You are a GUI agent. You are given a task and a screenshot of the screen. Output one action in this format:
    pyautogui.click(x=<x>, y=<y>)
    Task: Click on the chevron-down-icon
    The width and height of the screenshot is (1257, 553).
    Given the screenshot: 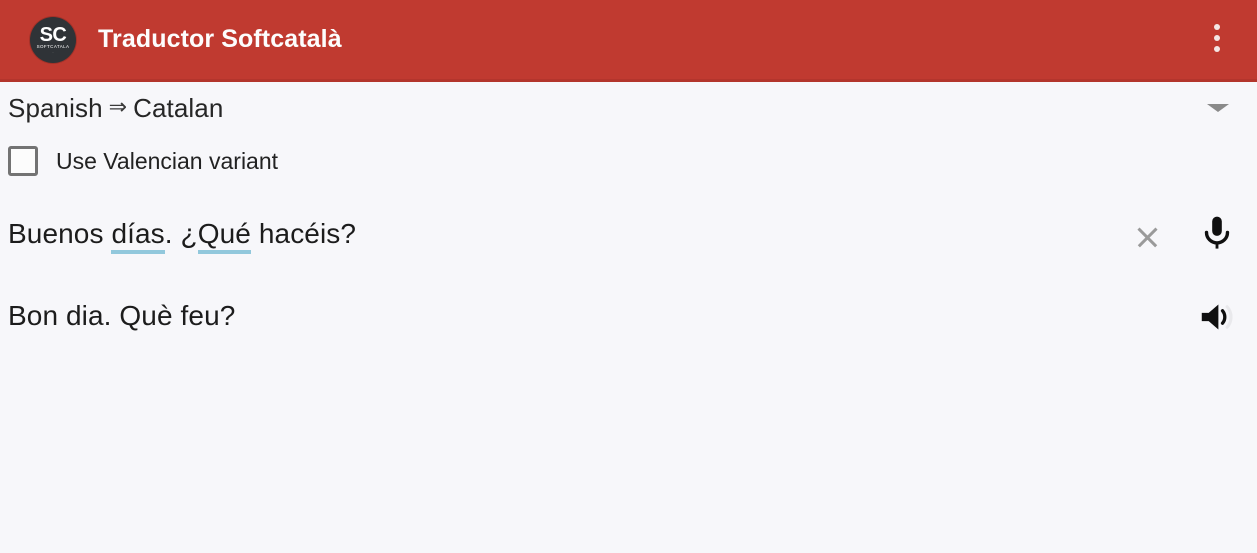 What is the action you would take?
    pyautogui.click(x=1218, y=108)
    